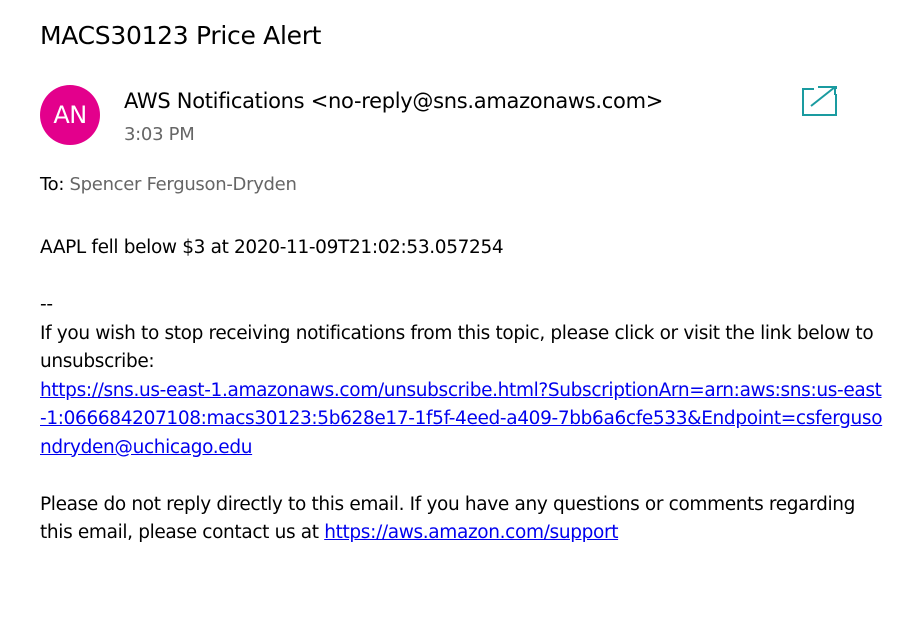 This screenshot has height=642, width=921. Describe the element at coordinates (159, 134) in the screenshot. I see `received-time: 3:03 PM` at that location.